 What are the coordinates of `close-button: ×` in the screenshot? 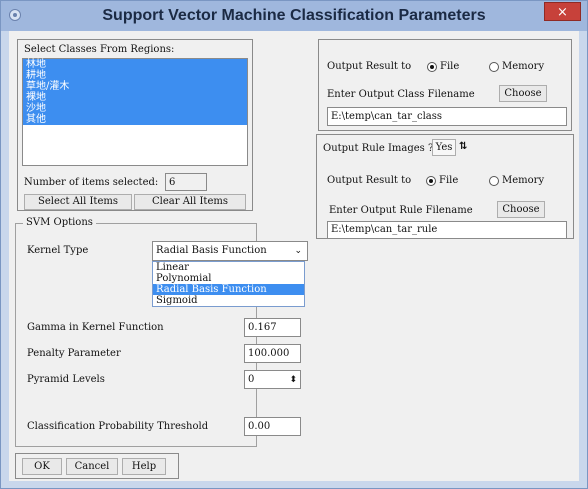 It's located at (562, 11).